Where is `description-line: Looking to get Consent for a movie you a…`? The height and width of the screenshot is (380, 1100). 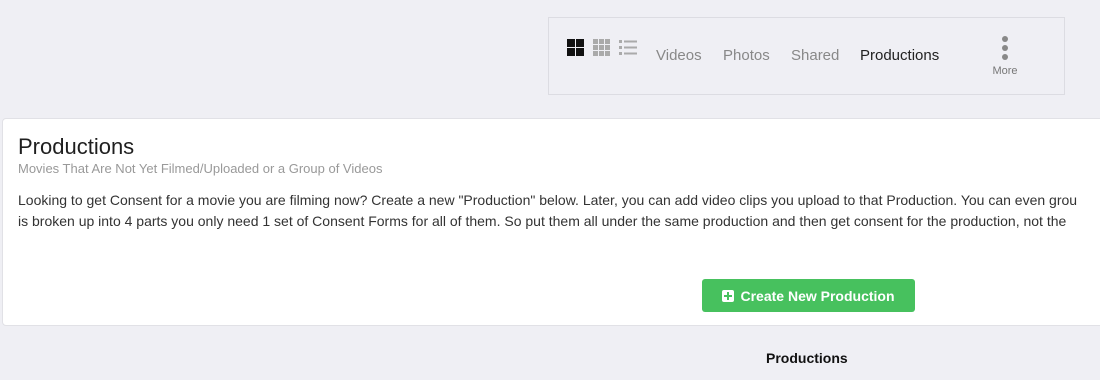
description-line: Looking to get Consent for a movie you a… is located at coordinates (548, 200).